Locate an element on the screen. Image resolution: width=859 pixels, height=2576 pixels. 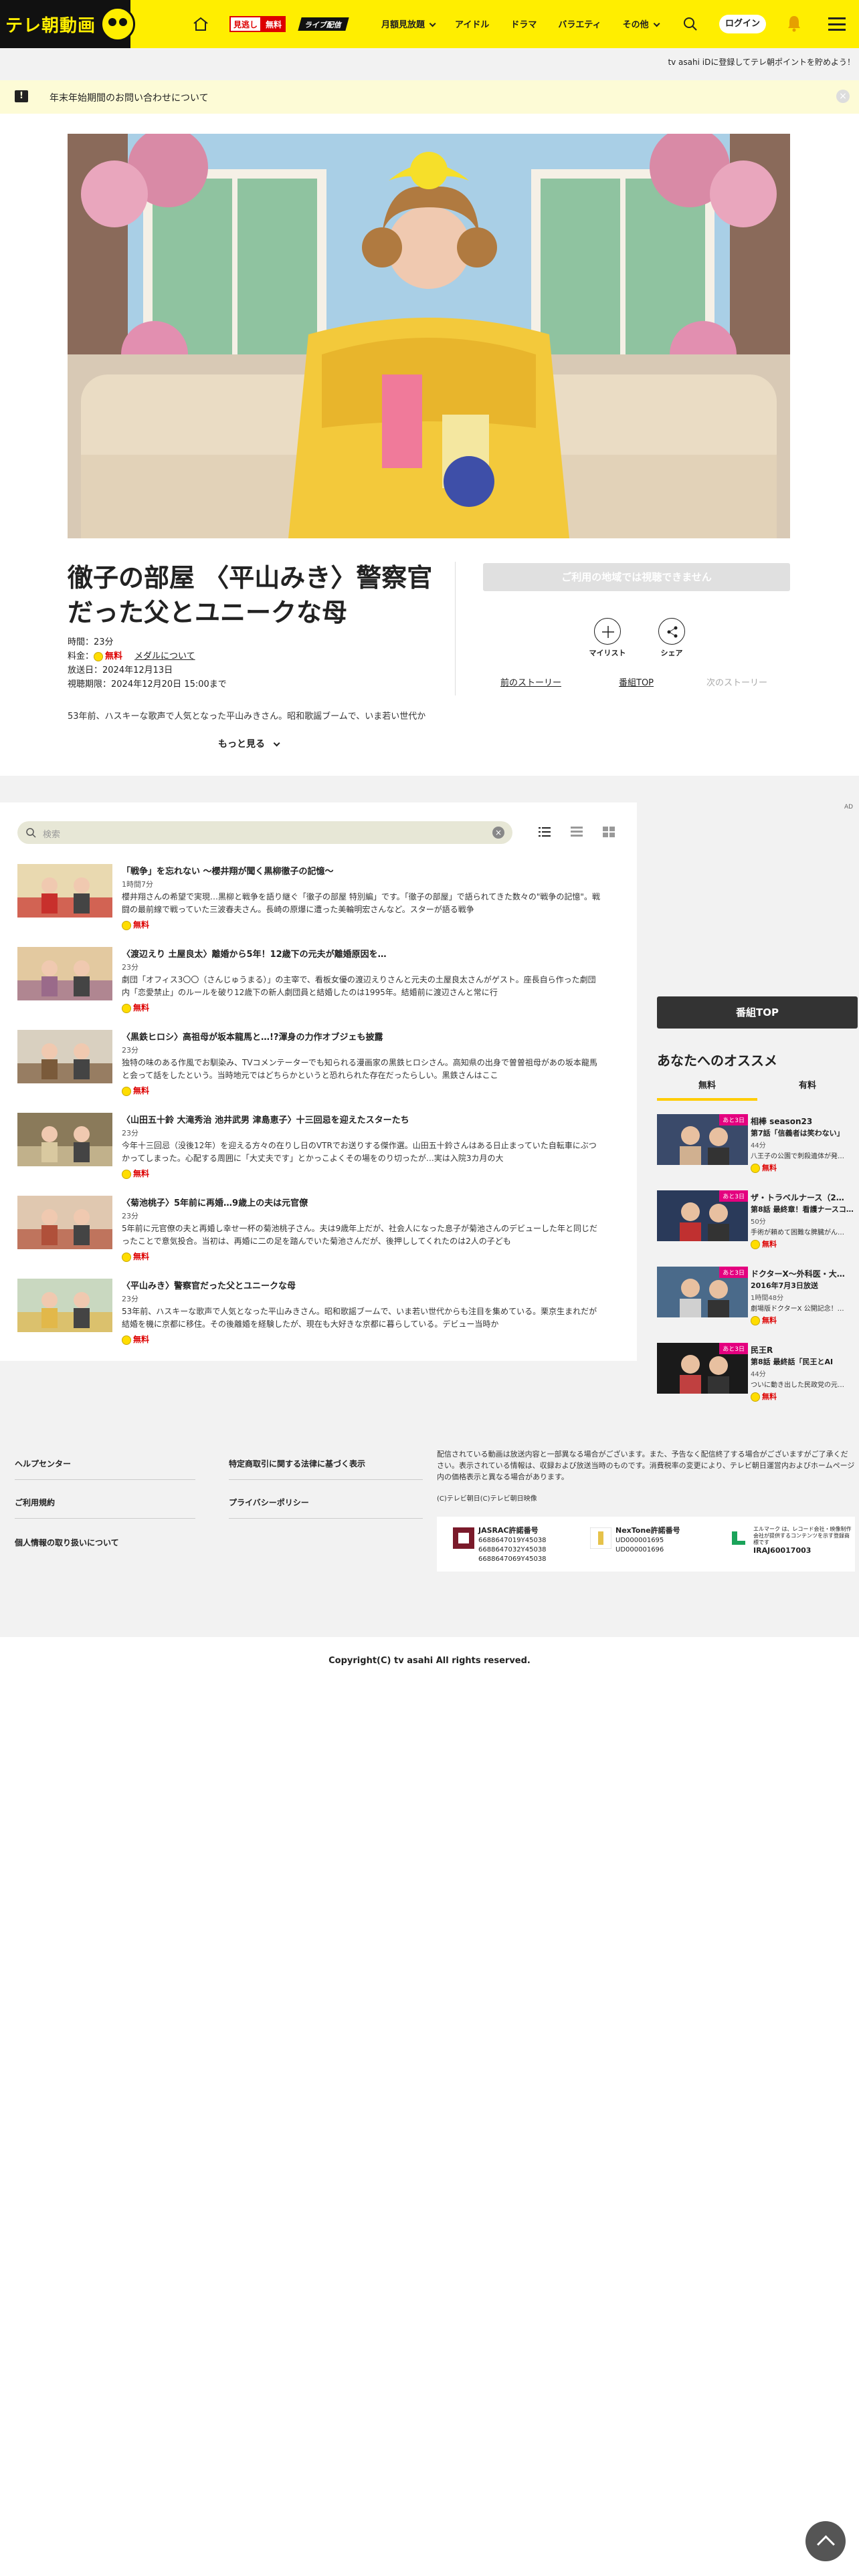
recommend-title: 民王R is located at coordinates (804, 1350).